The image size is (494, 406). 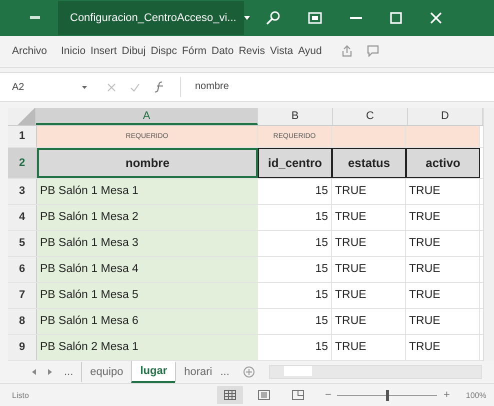 What do you see at coordinates (273, 17) in the screenshot?
I see `search-icon` at bounding box center [273, 17].